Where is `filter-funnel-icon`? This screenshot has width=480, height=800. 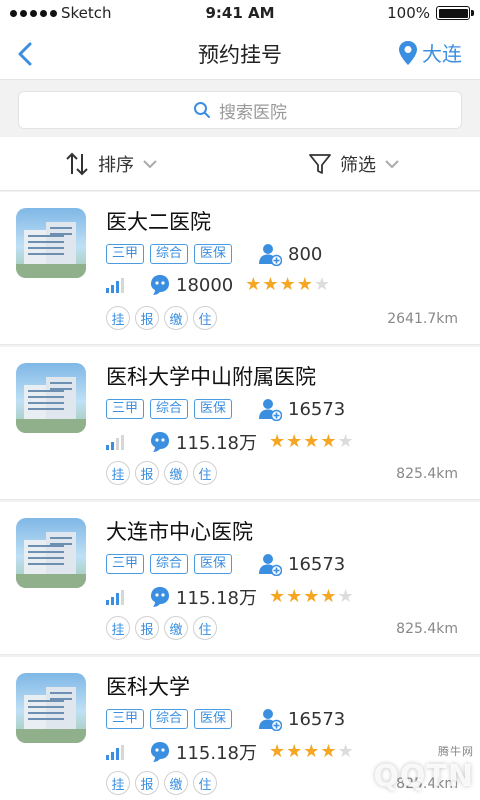 filter-funnel-icon is located at coordinates (320, 164).